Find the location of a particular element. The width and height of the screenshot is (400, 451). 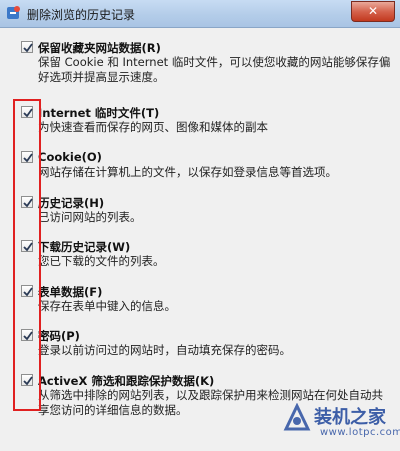

watermark-title: 装机之家 is located at coordinates (350, 417).